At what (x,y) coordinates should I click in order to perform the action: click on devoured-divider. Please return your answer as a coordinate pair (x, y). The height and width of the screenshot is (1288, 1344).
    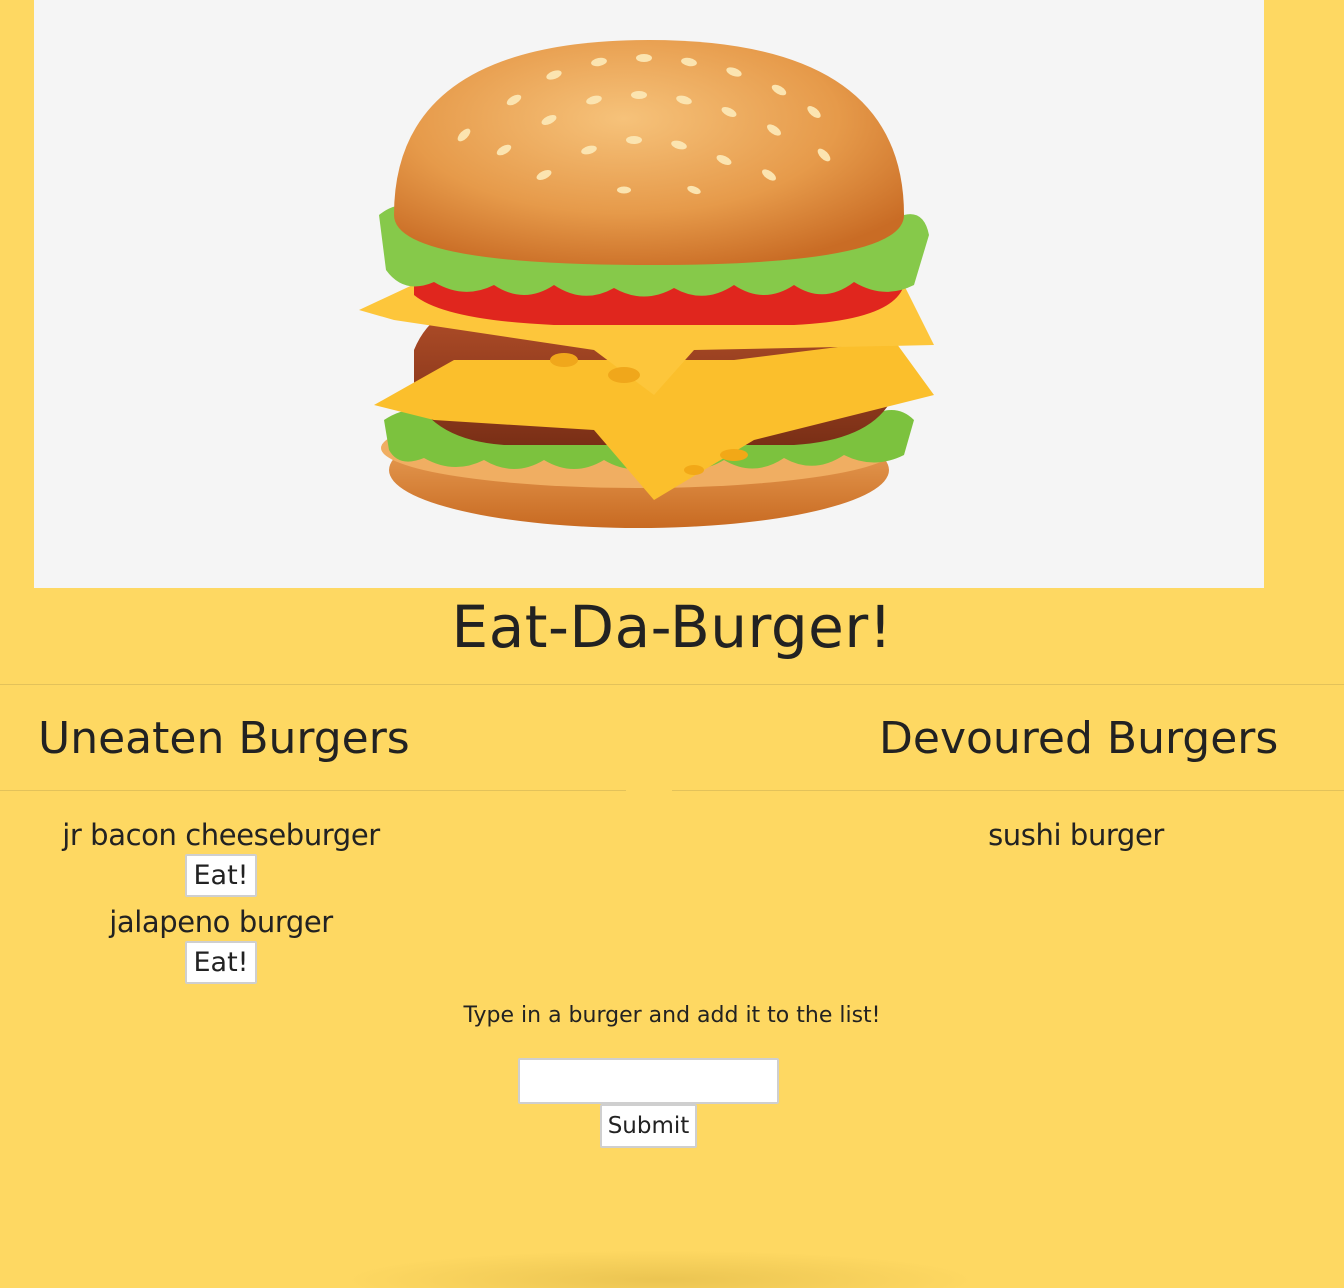
    Looking at the image, I should click on (1008, 790).